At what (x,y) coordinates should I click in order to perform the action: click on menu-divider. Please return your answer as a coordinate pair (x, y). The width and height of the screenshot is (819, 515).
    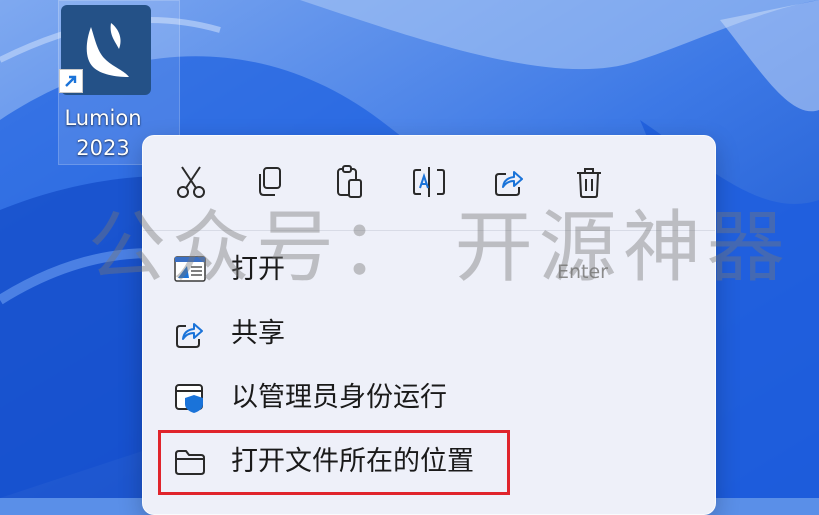
    Looking at the image, I should click on (429, 230).